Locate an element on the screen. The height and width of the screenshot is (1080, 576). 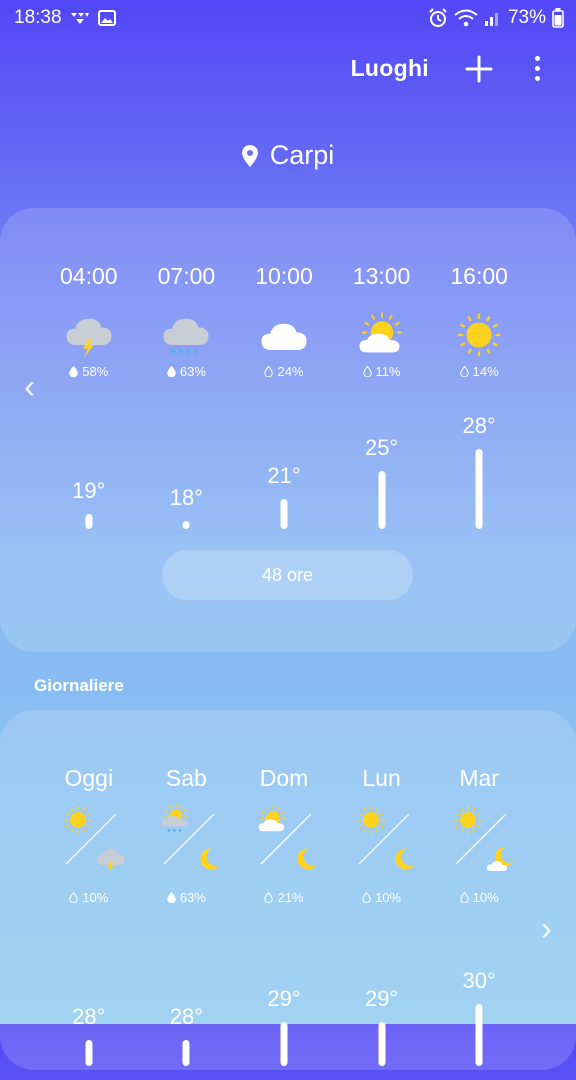
moon-cloud-icon is located at coordinates (501, 861).